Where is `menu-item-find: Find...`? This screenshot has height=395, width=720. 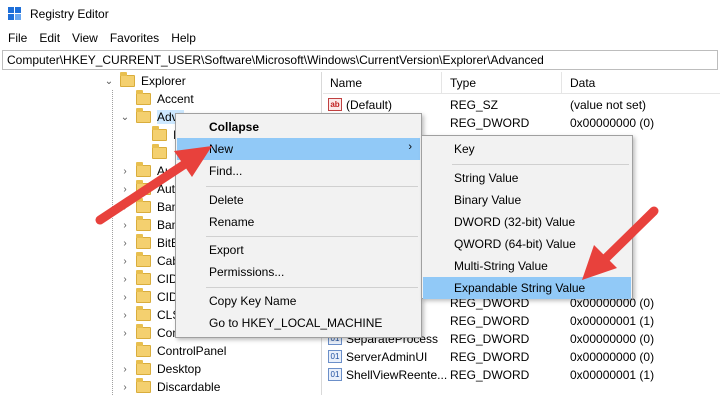
menu-item-find: Find... is located at coordinates (298, 171).